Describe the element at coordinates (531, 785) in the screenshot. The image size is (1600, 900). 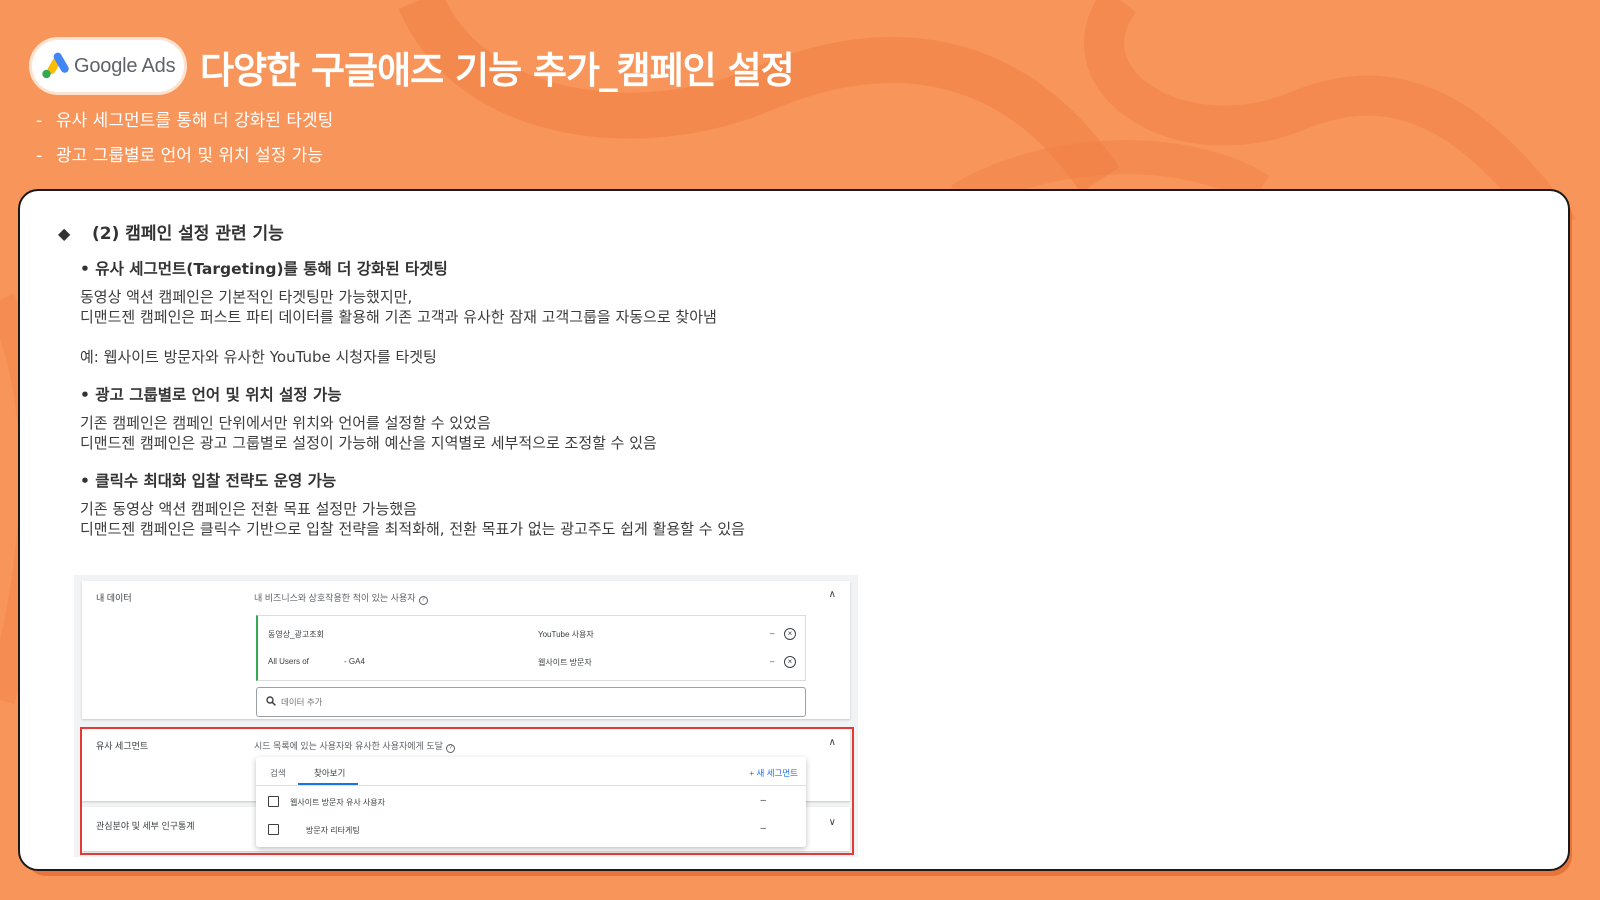
I see `divider` at that location.